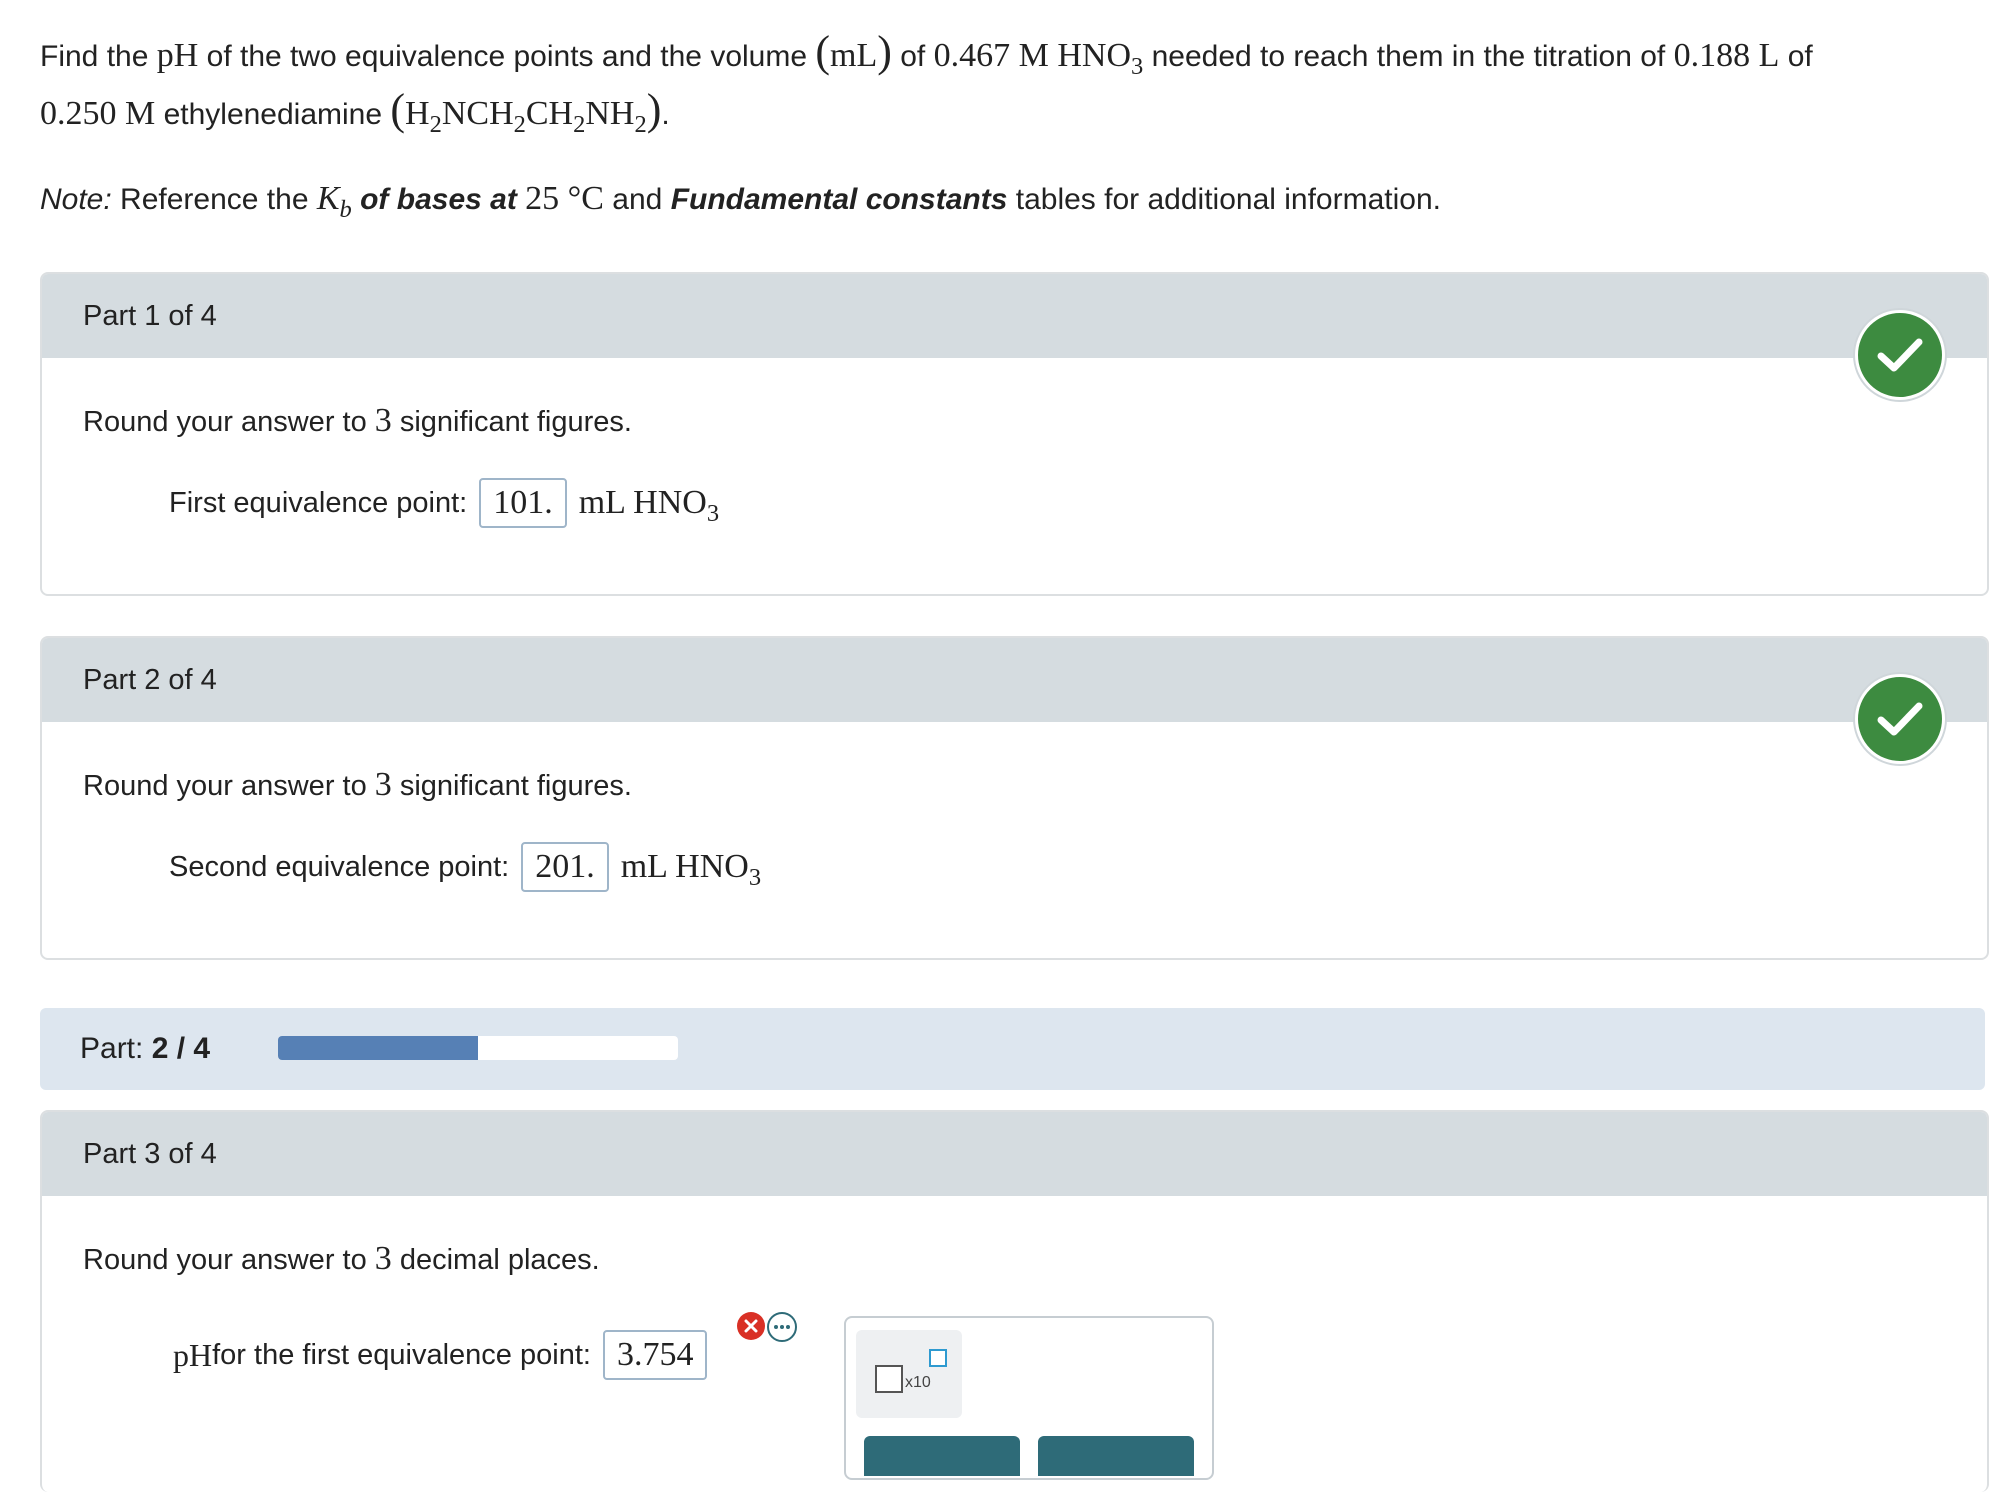 The height and width of the screenshot is (1492, 2008). Describe the element at coordinates (273, 114) in the screenshot. I see `compound-name: ethylenediamine` at that location.